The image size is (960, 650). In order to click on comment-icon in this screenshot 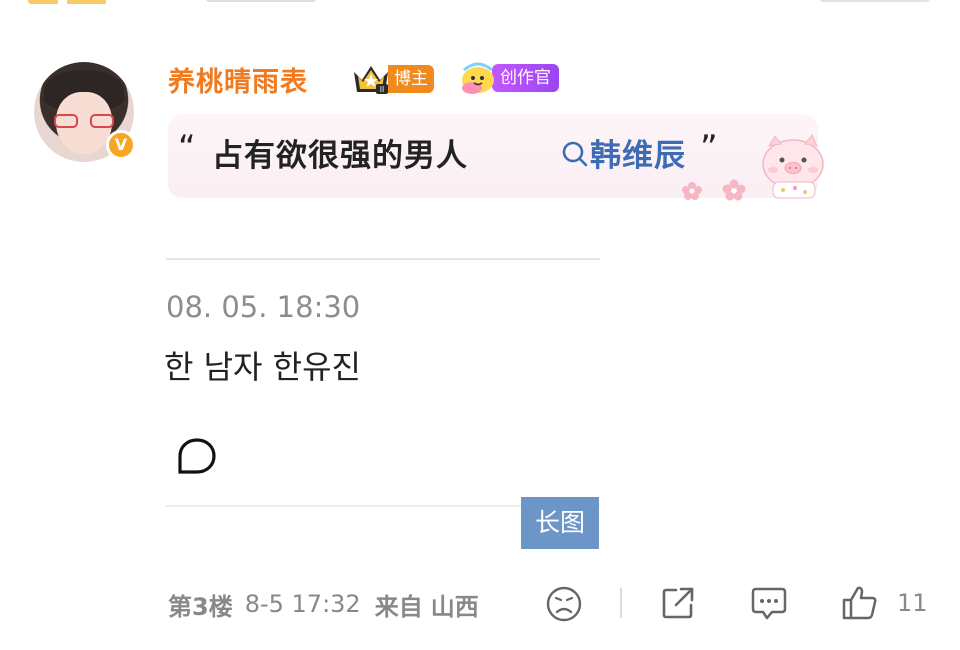, I will do `click(769, 603)`.